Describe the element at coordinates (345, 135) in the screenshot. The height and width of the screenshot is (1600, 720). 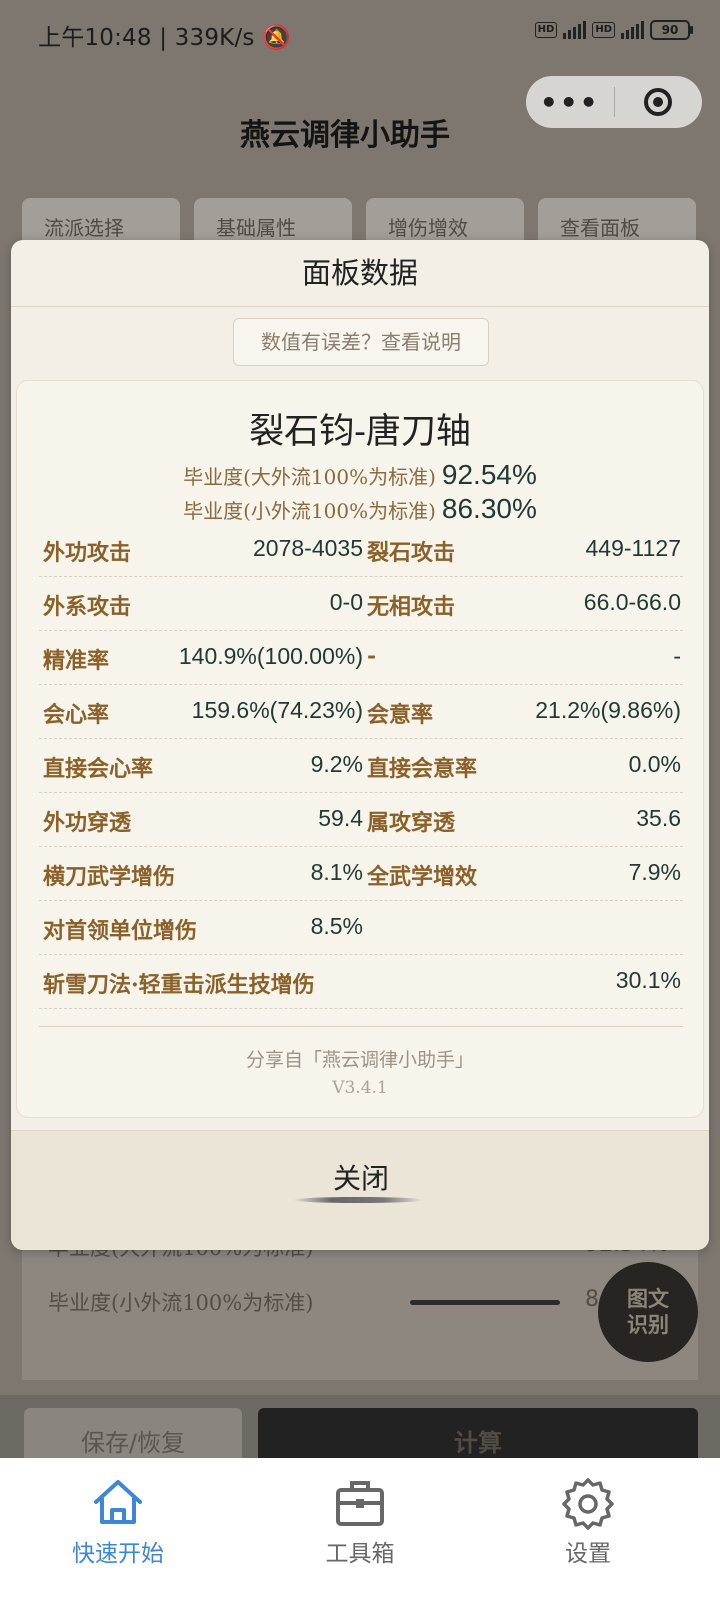
I see `page-title: 燕云调律小助手` at that location.